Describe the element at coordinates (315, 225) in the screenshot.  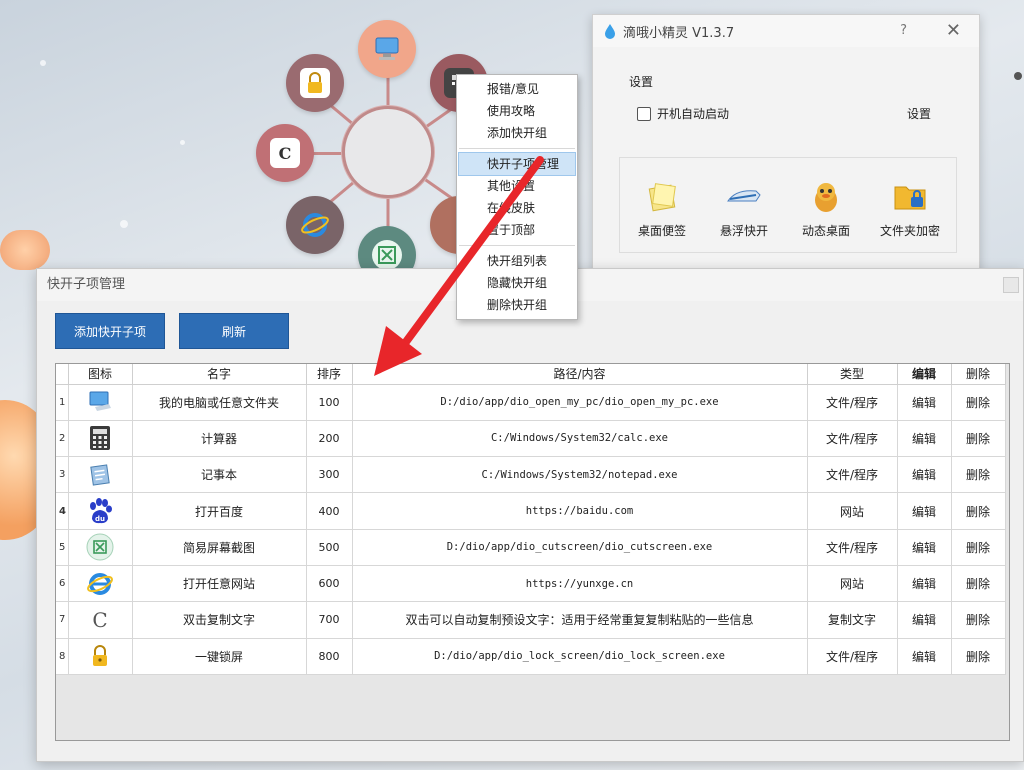
I see `launcher-item-browser` at that location.